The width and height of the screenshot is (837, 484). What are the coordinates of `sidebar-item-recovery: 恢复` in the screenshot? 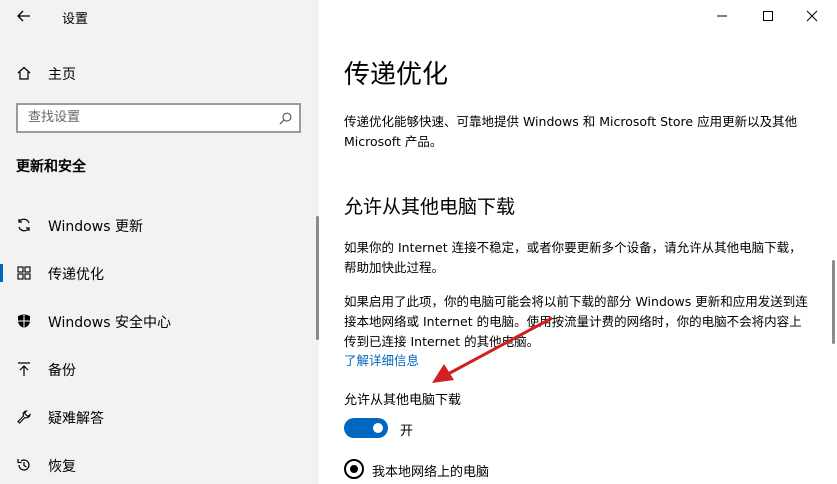 It's located at (159, 465).